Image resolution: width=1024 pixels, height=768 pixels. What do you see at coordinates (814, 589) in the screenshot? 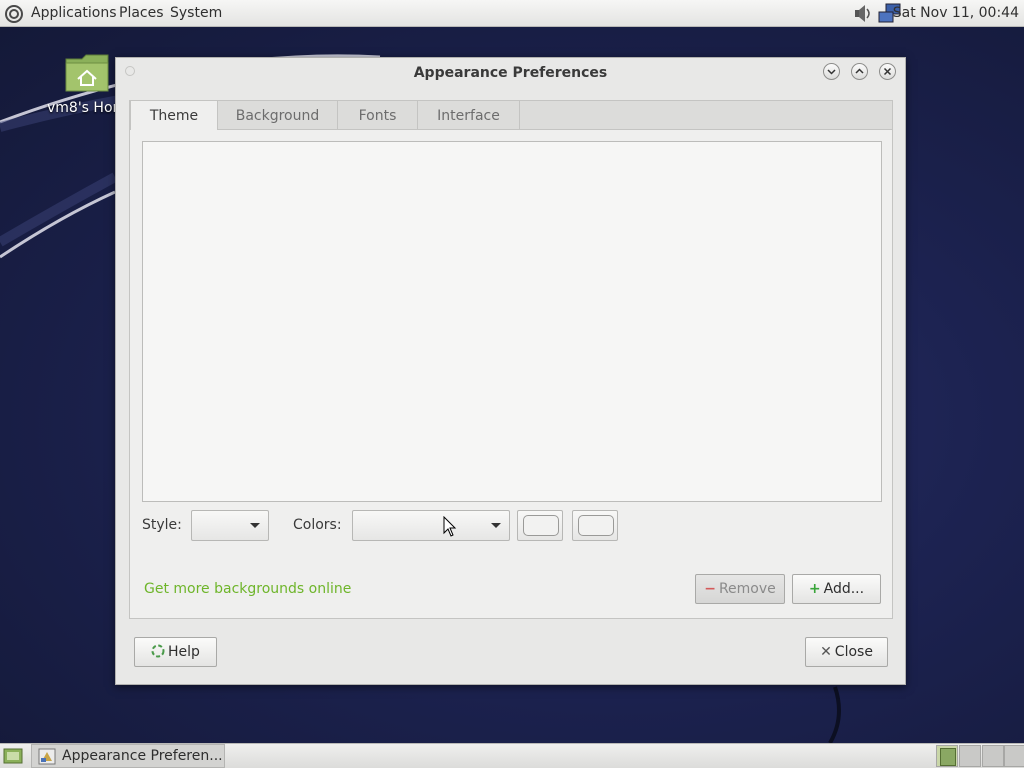
I see `plus-icon: +` at bounding box center [814, 589].